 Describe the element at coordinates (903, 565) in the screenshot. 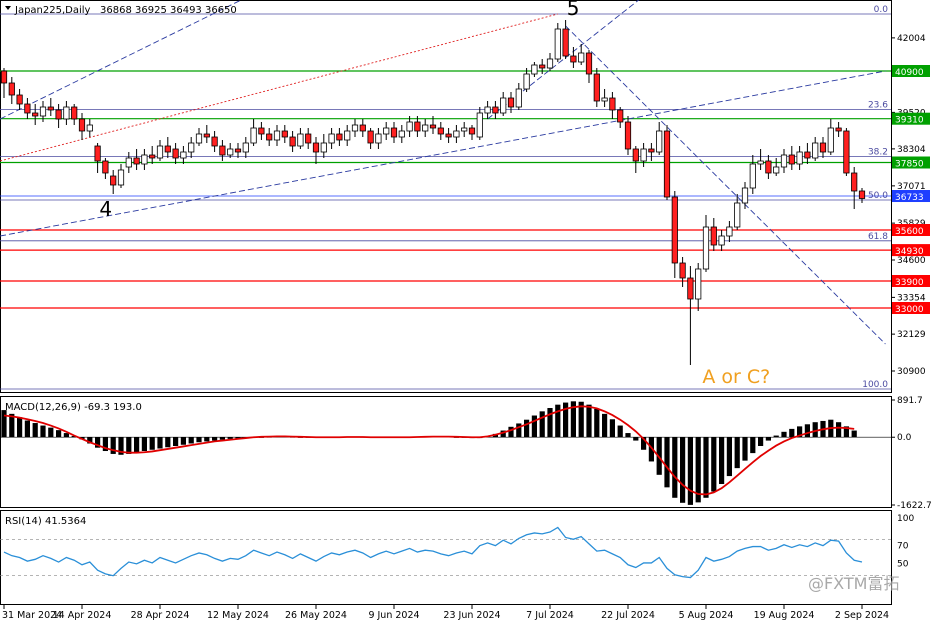

I see `rsi-tick-label-2: 50` at that location.